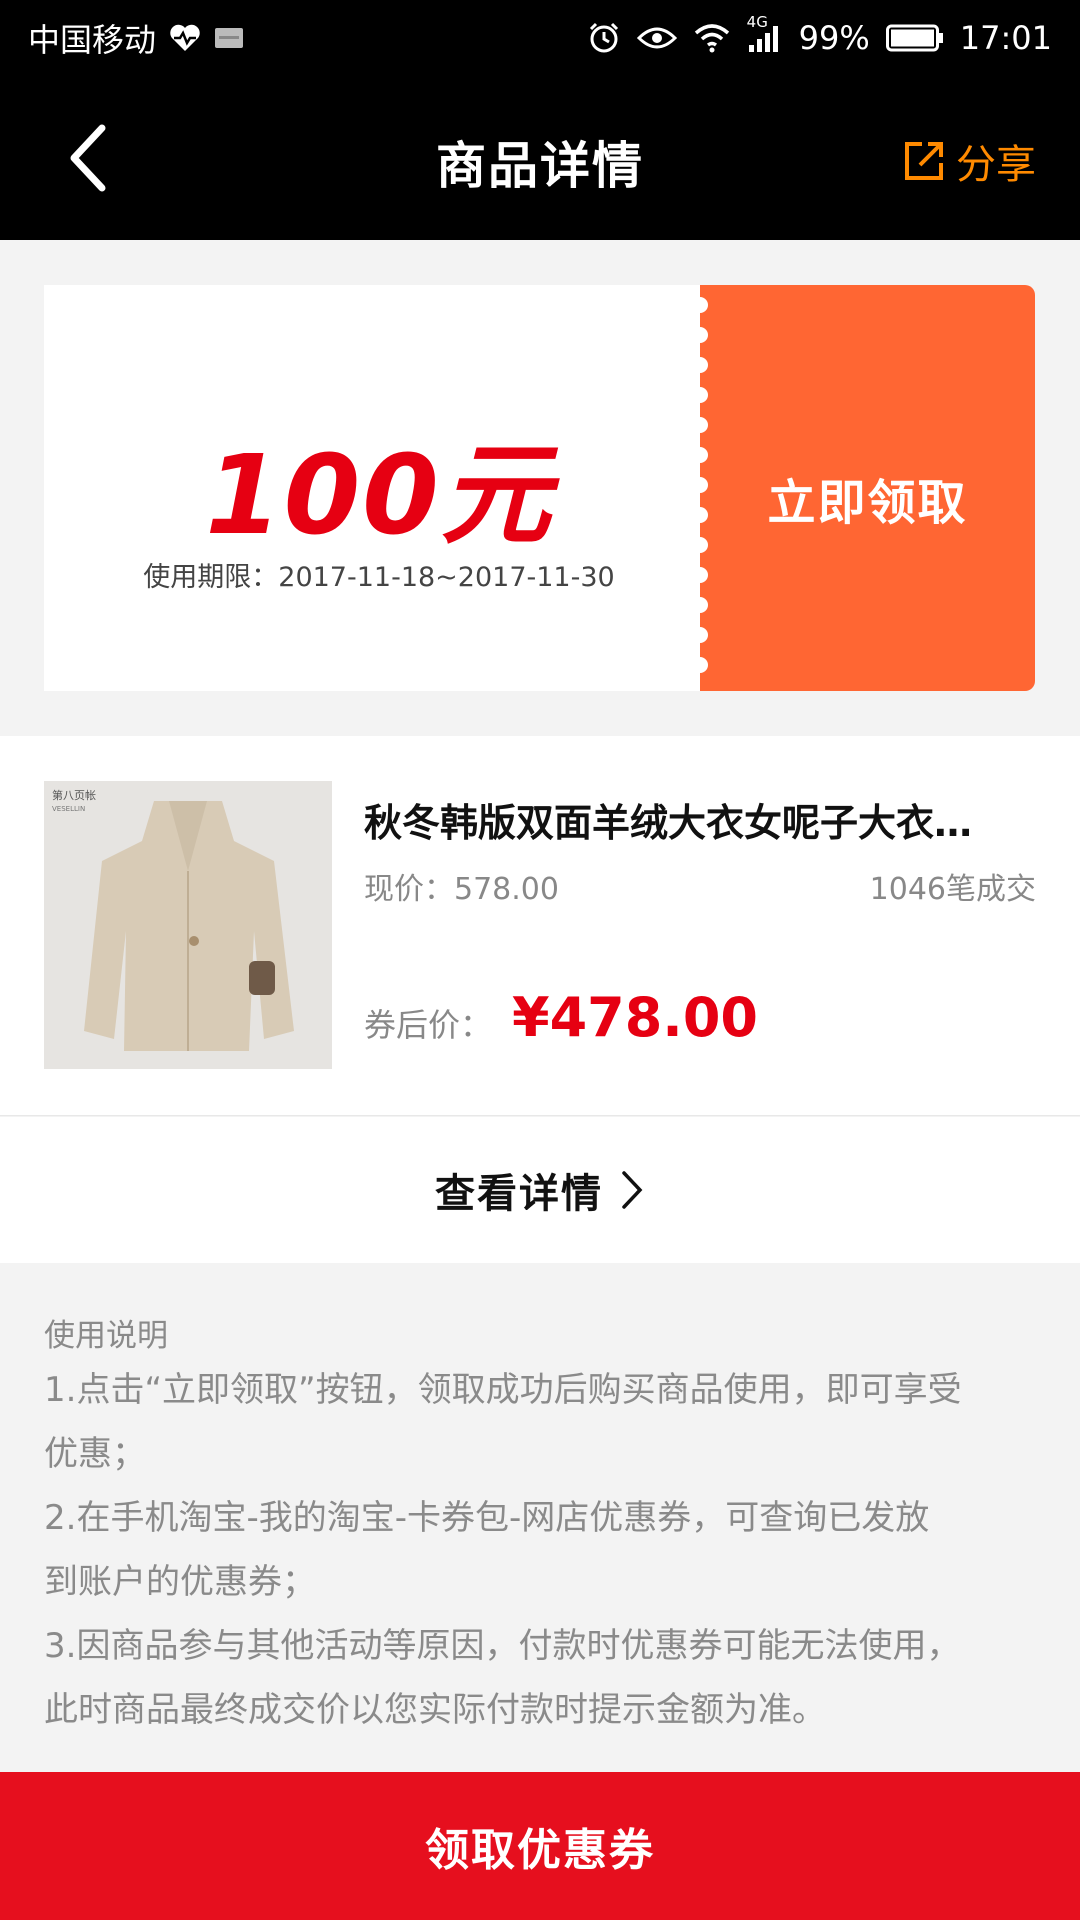 Image resolution: width=1080 pixels, height=1920 pixels. What do you see at coordinates (68, 809) in the screenshot?
I see `image-brand-sub: VESELLIN` at bounding box center [68, 809].